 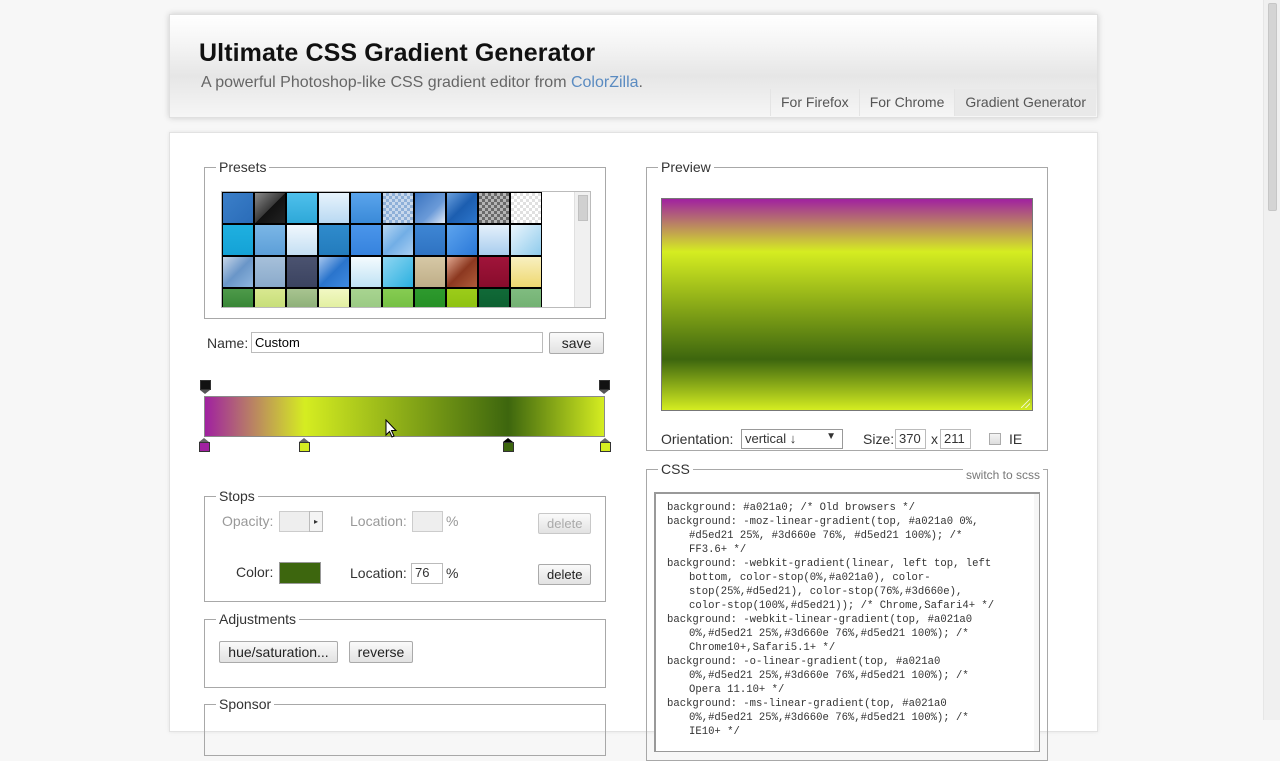 I want to click on presets-panel: Presets, so click(x=405, y=239).